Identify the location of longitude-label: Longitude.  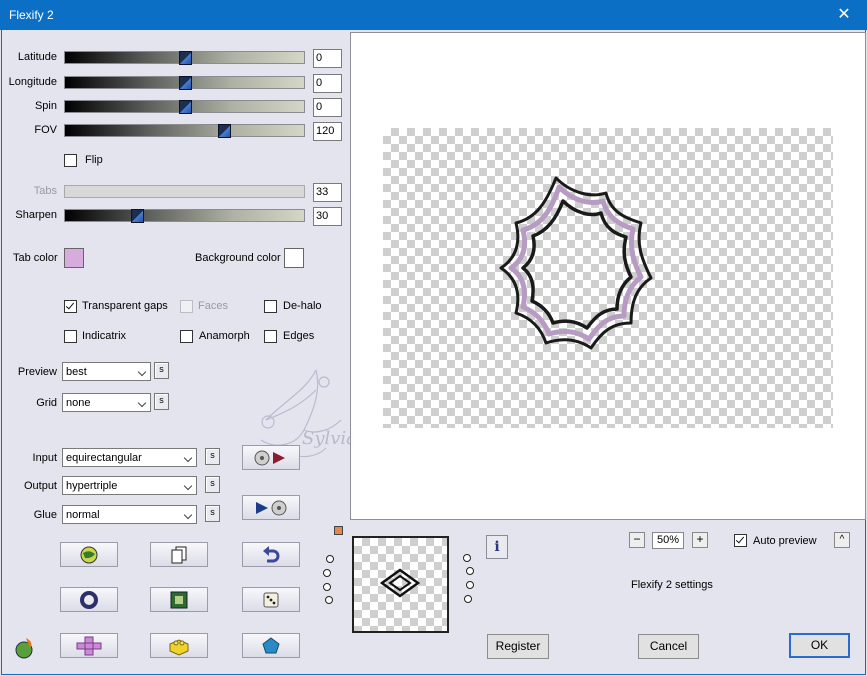
(32, 82).